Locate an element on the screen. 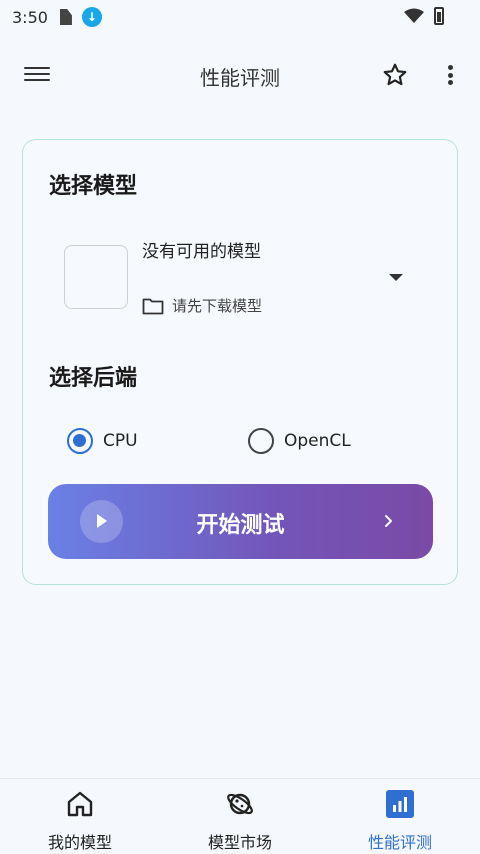 This screenshot has height=854, width=480. chevron-right-icon is located at coordinates (388, 521).